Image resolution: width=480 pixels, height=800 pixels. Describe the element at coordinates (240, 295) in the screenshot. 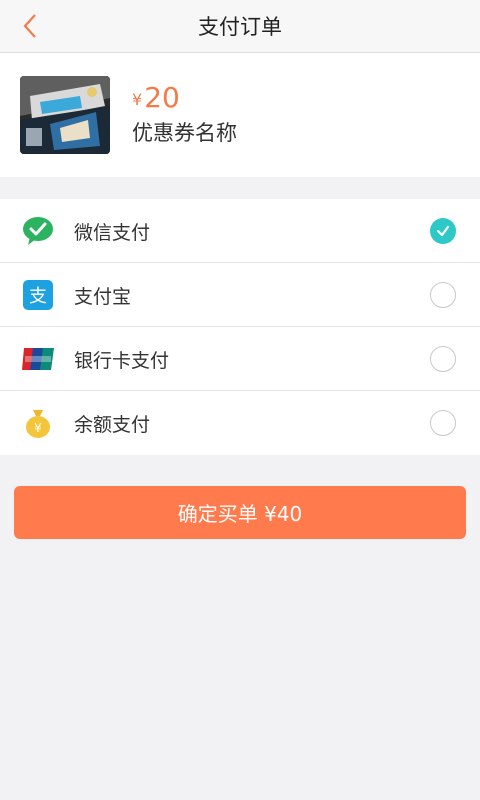

I see `payment-option-alipay: 支 支付宝` at that location.